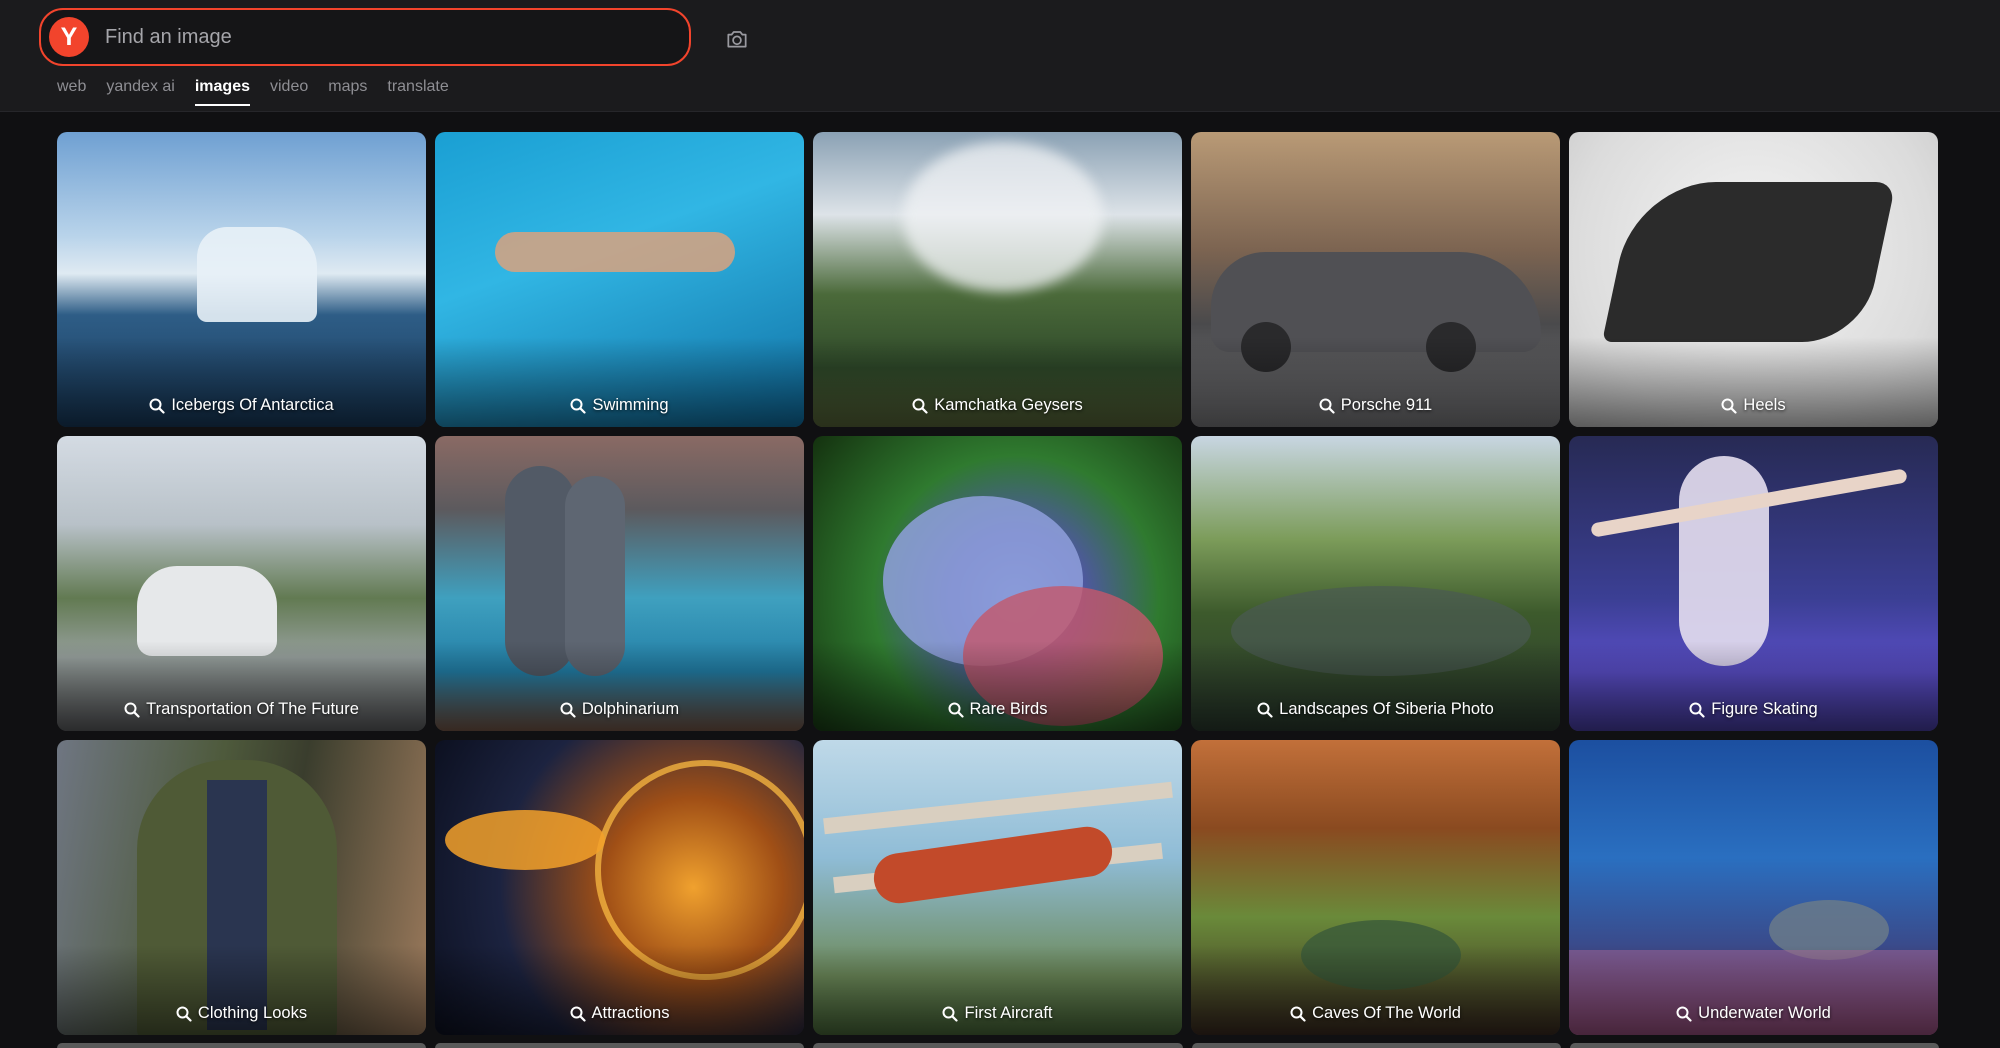  Describe the element at coordinates (252, 709) in the screenshot. I see `tile-label: Transportation Of The Future` at that location.